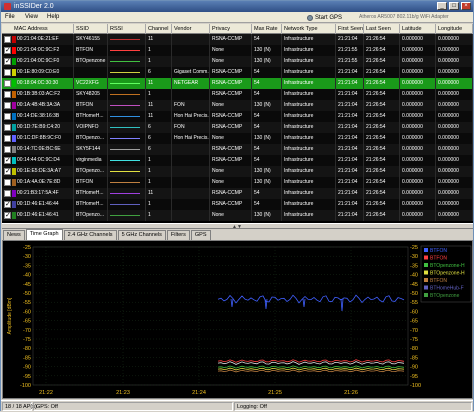 This screenshot has height=412, width=474. Describe the element at coordinates (141, 235) in the screenshot. I see `tab-5-ghz-channels: 5 GHz Channels` at that location.